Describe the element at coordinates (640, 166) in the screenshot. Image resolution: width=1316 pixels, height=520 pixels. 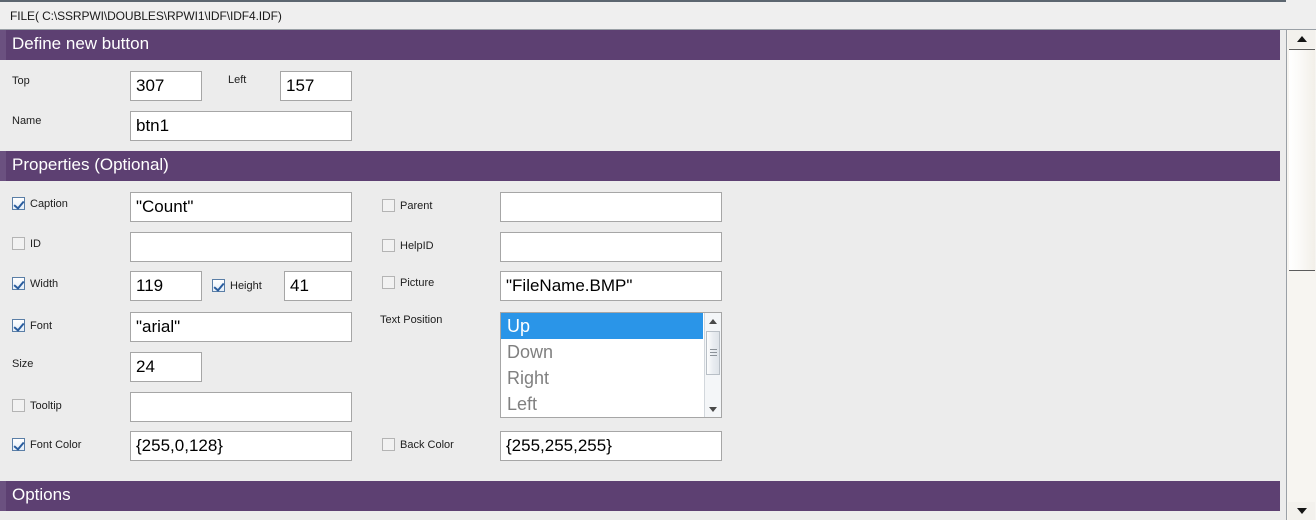
I see `section-header-properties: Properties (Optional)` at that location.